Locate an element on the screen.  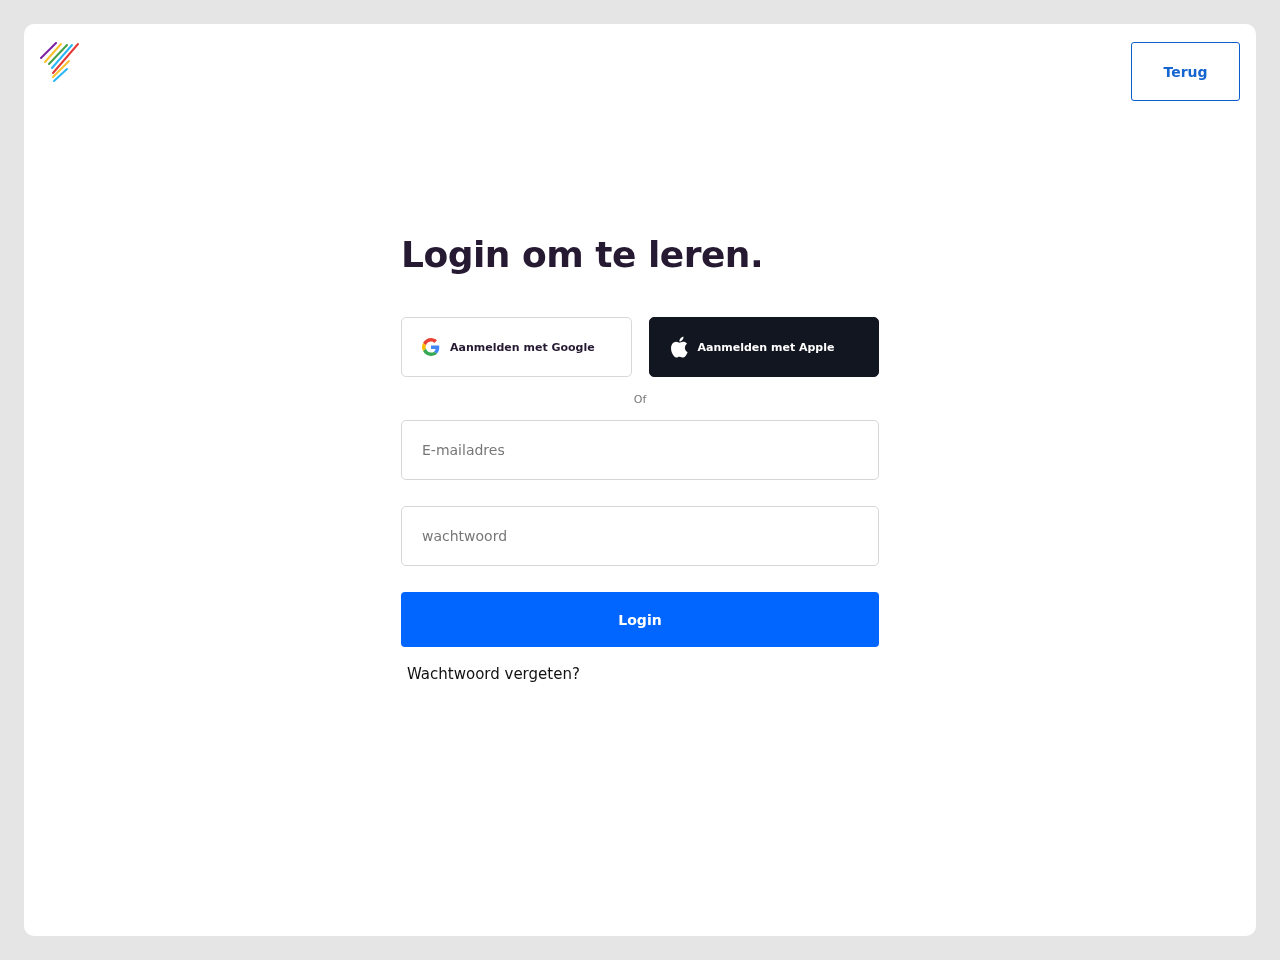
password-field: wachtwoord is located at coordinates (640, 536).